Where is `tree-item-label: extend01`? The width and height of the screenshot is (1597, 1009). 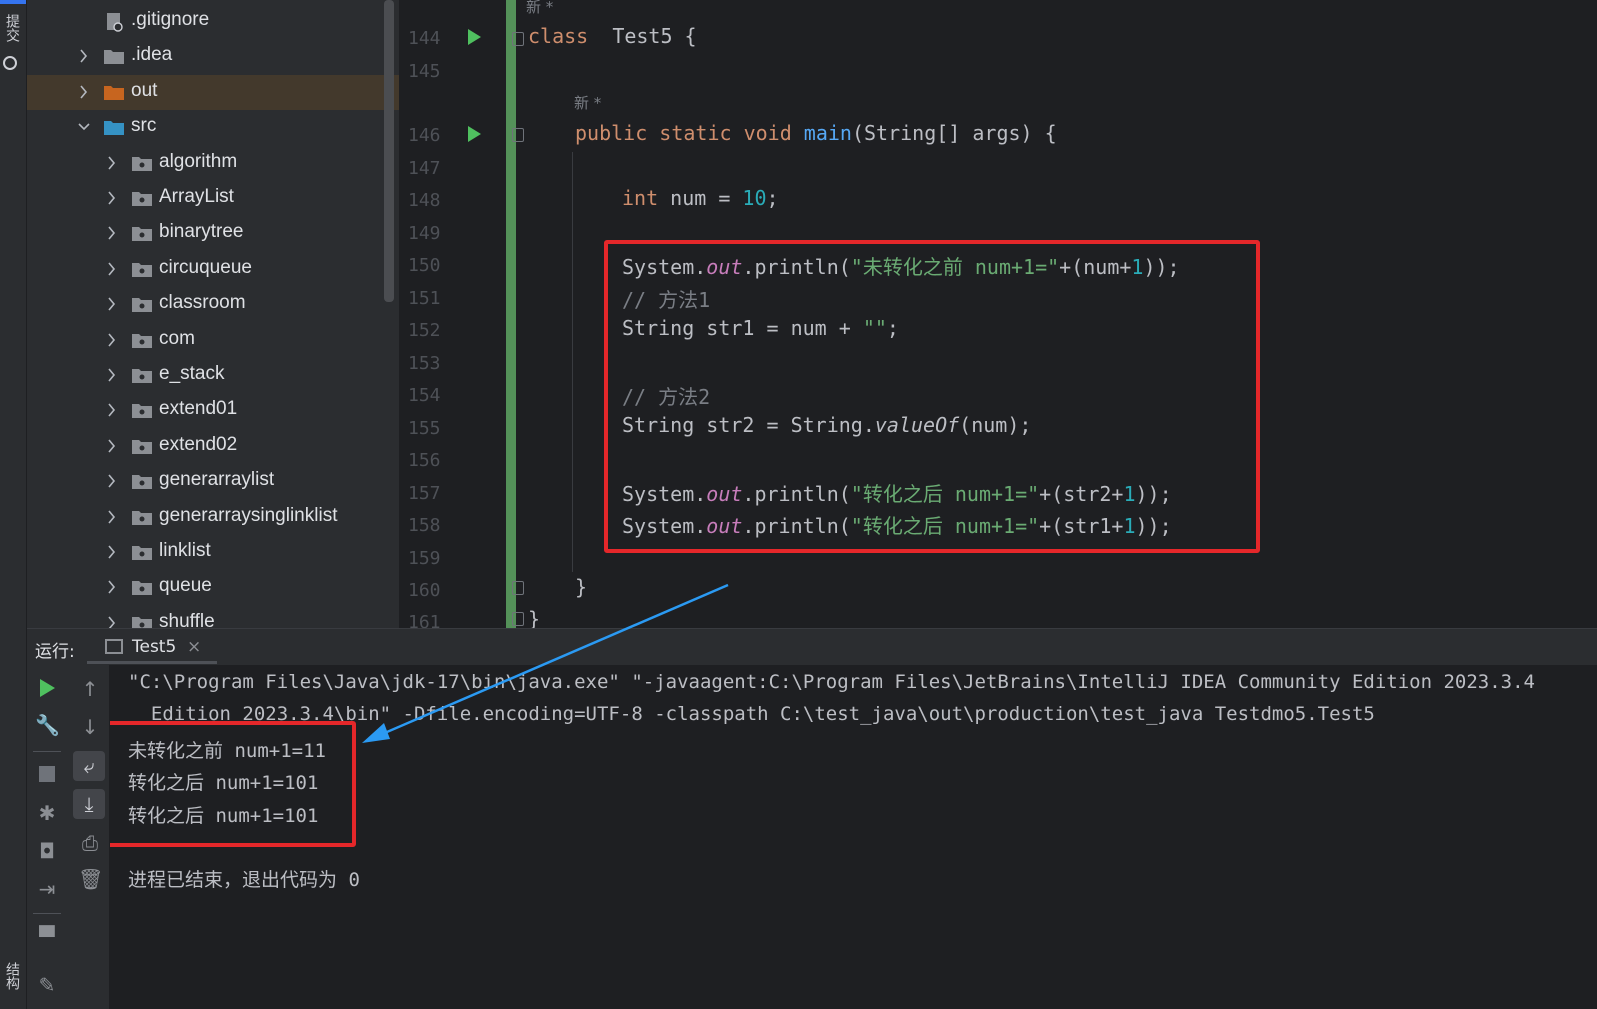
tree-item-label: extend01 is located at coordinates (198, 408).